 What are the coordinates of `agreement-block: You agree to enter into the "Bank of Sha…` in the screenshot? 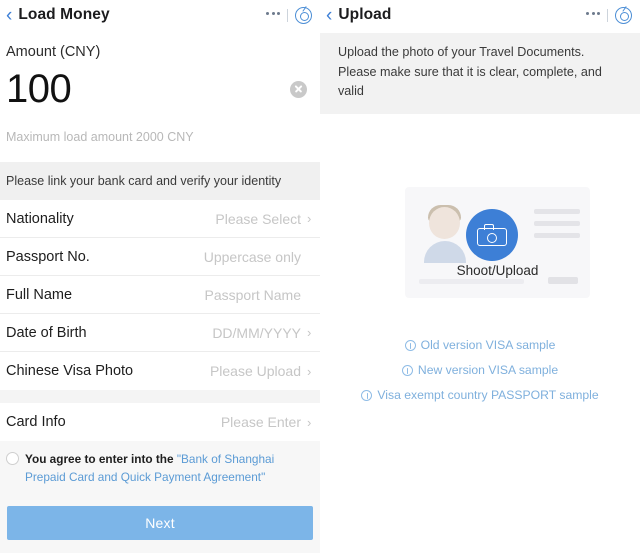 It's located at (160, 470).